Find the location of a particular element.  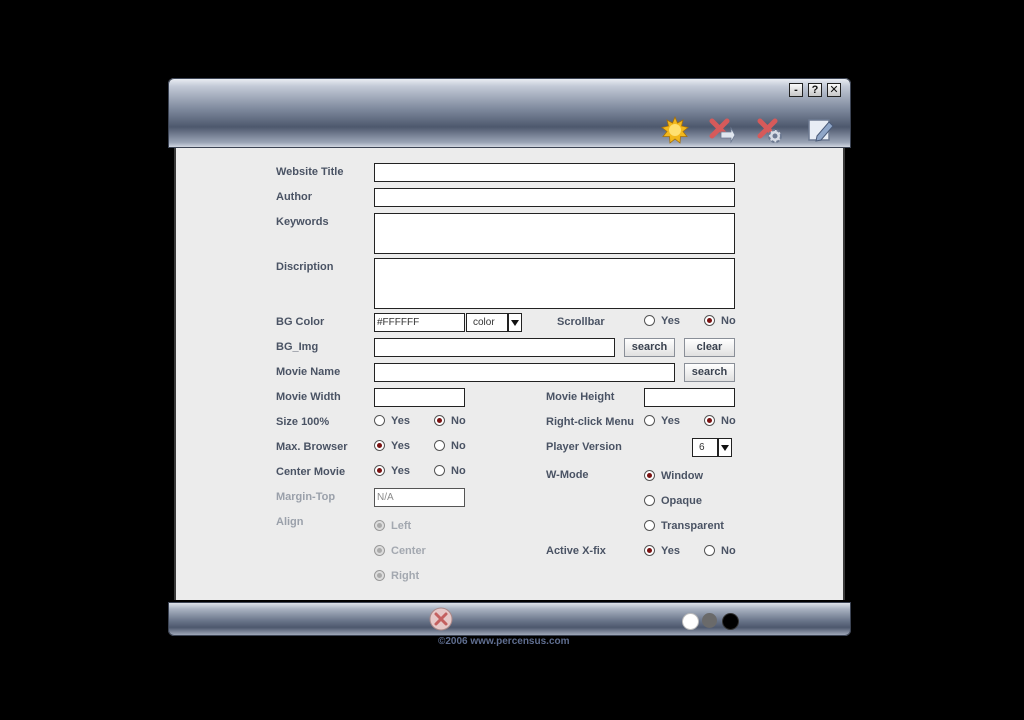

bg-color-label: BG Color is located at coordinates (300, 322).